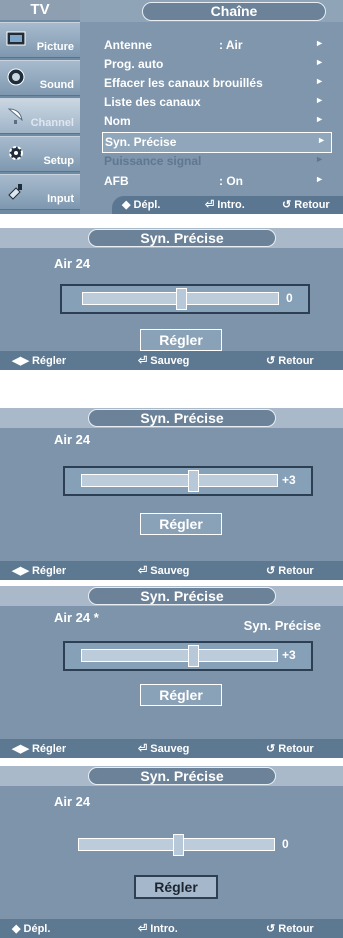 The width and height of the screenshot is (343, 938). I want to click on input-plug-icon, so click(15, 192).